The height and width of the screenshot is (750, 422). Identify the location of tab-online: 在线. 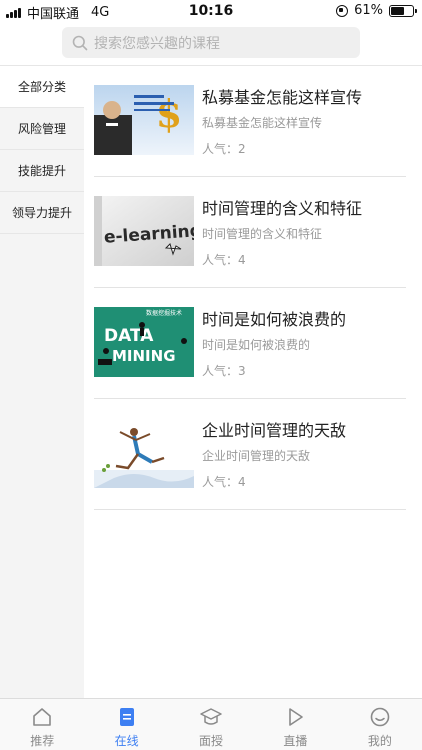
(126, 724).